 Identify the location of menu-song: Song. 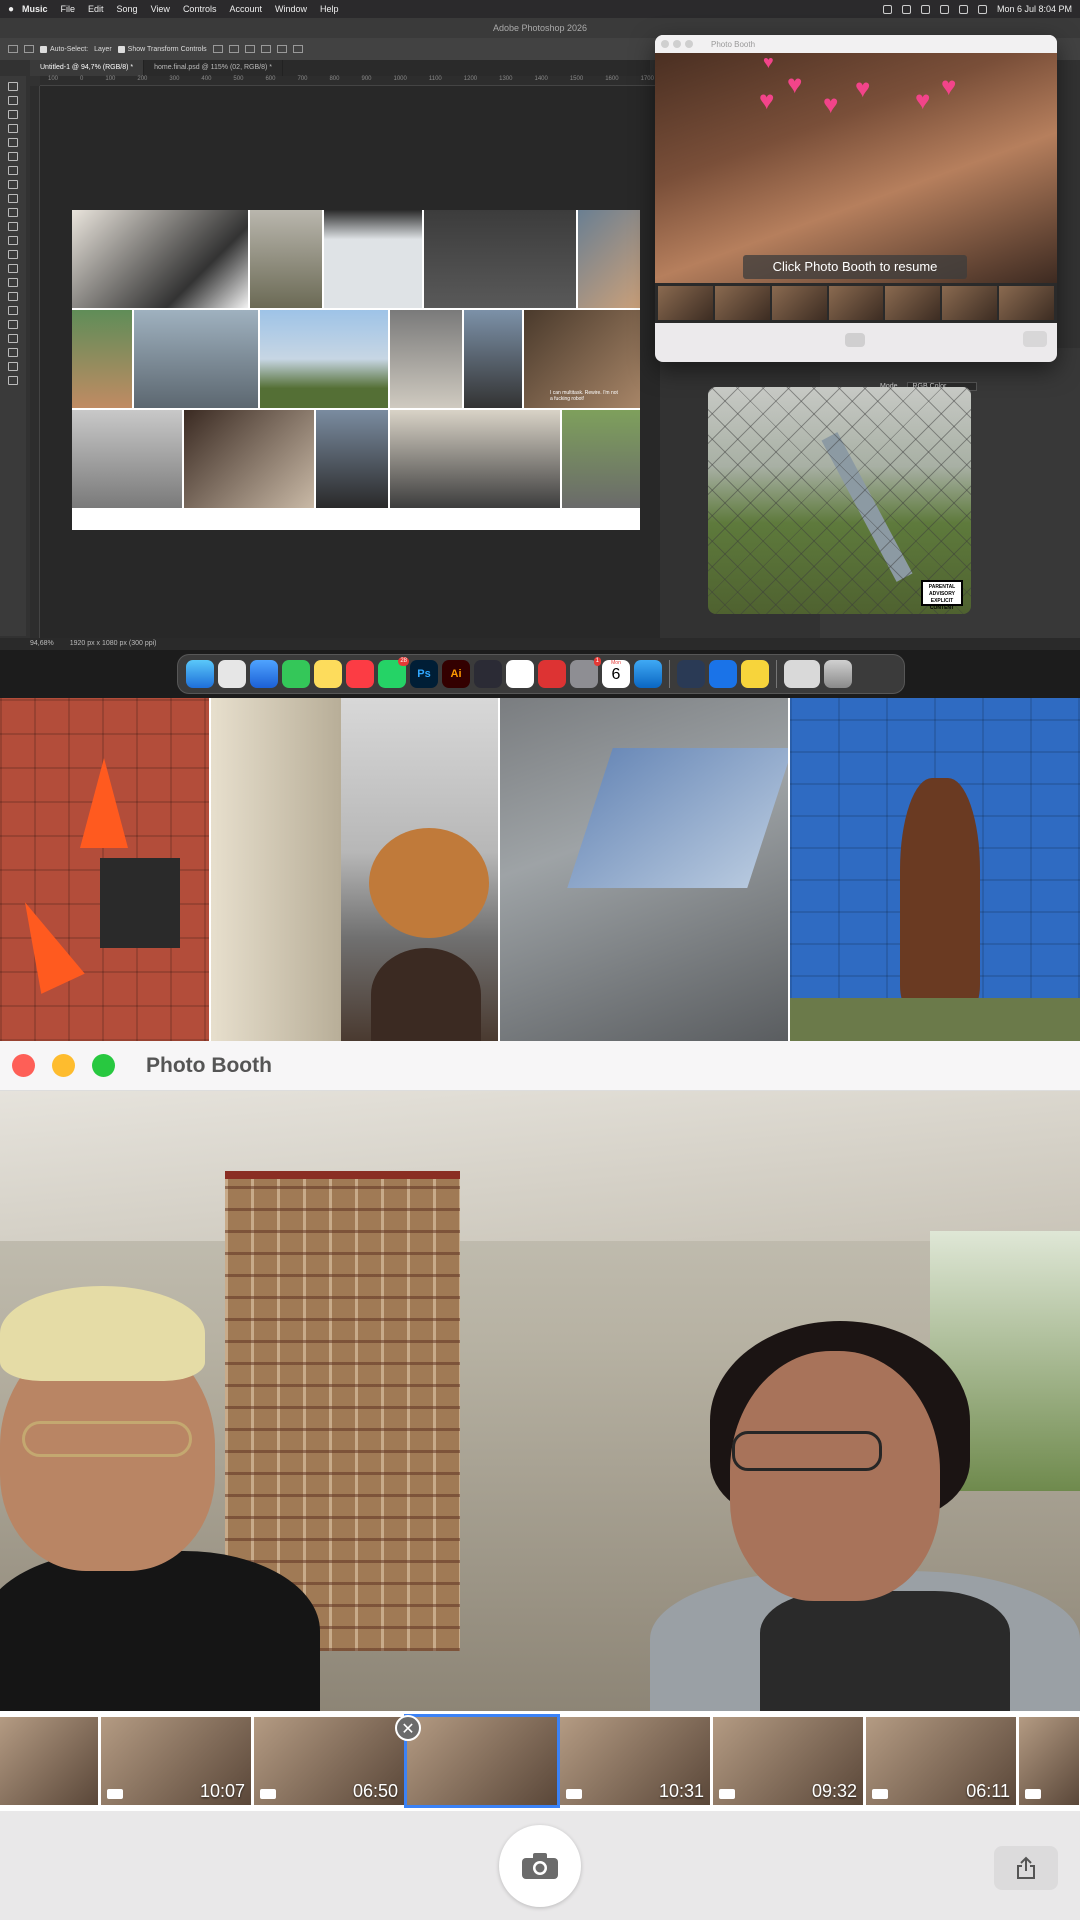
(127, 9).